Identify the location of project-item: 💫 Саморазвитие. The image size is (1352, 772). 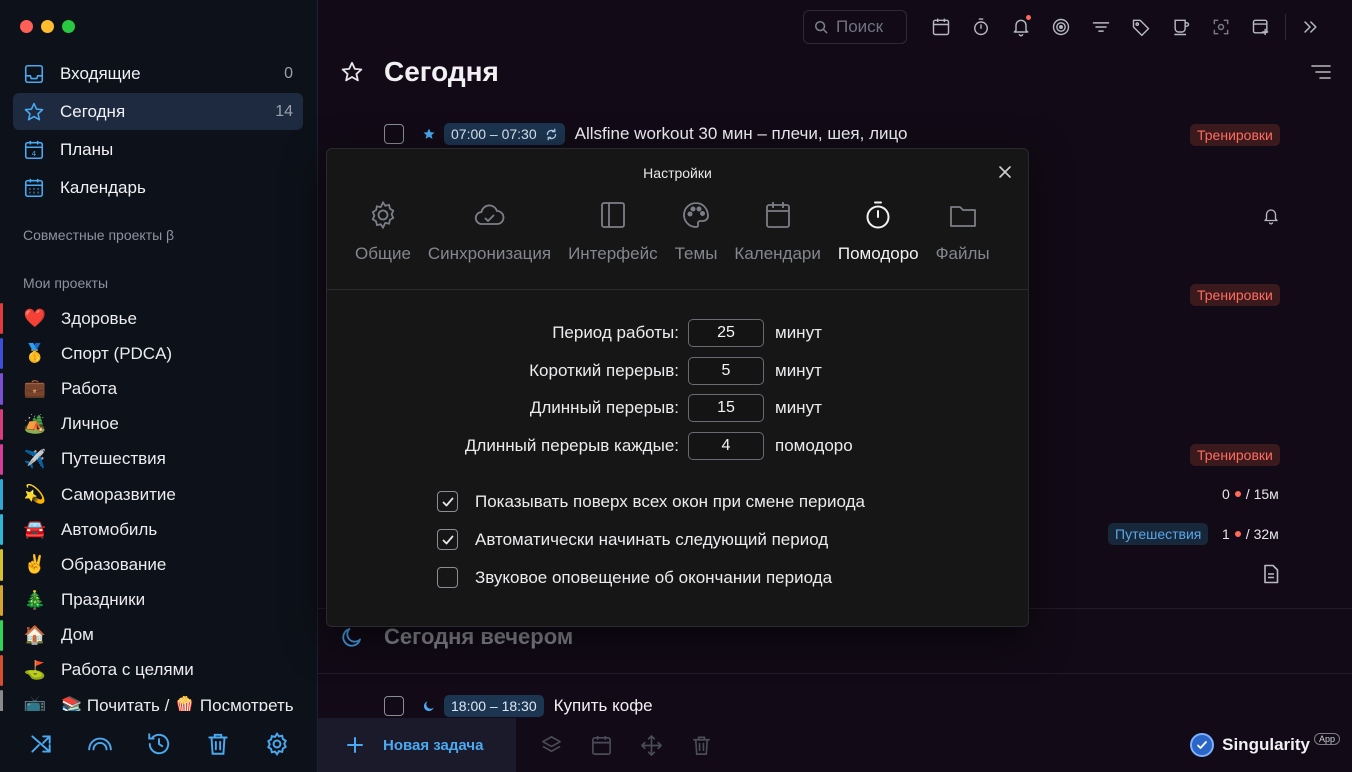
(159, 494).